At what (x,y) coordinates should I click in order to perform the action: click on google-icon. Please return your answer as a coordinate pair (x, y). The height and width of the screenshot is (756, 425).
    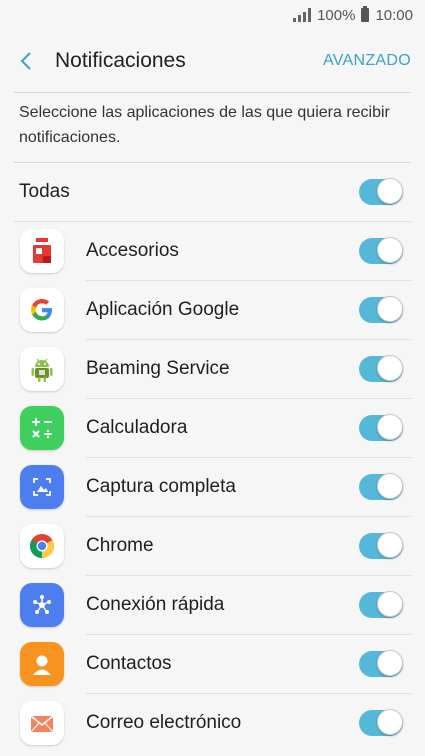
    Looking at the image, I should click on (42, 310).